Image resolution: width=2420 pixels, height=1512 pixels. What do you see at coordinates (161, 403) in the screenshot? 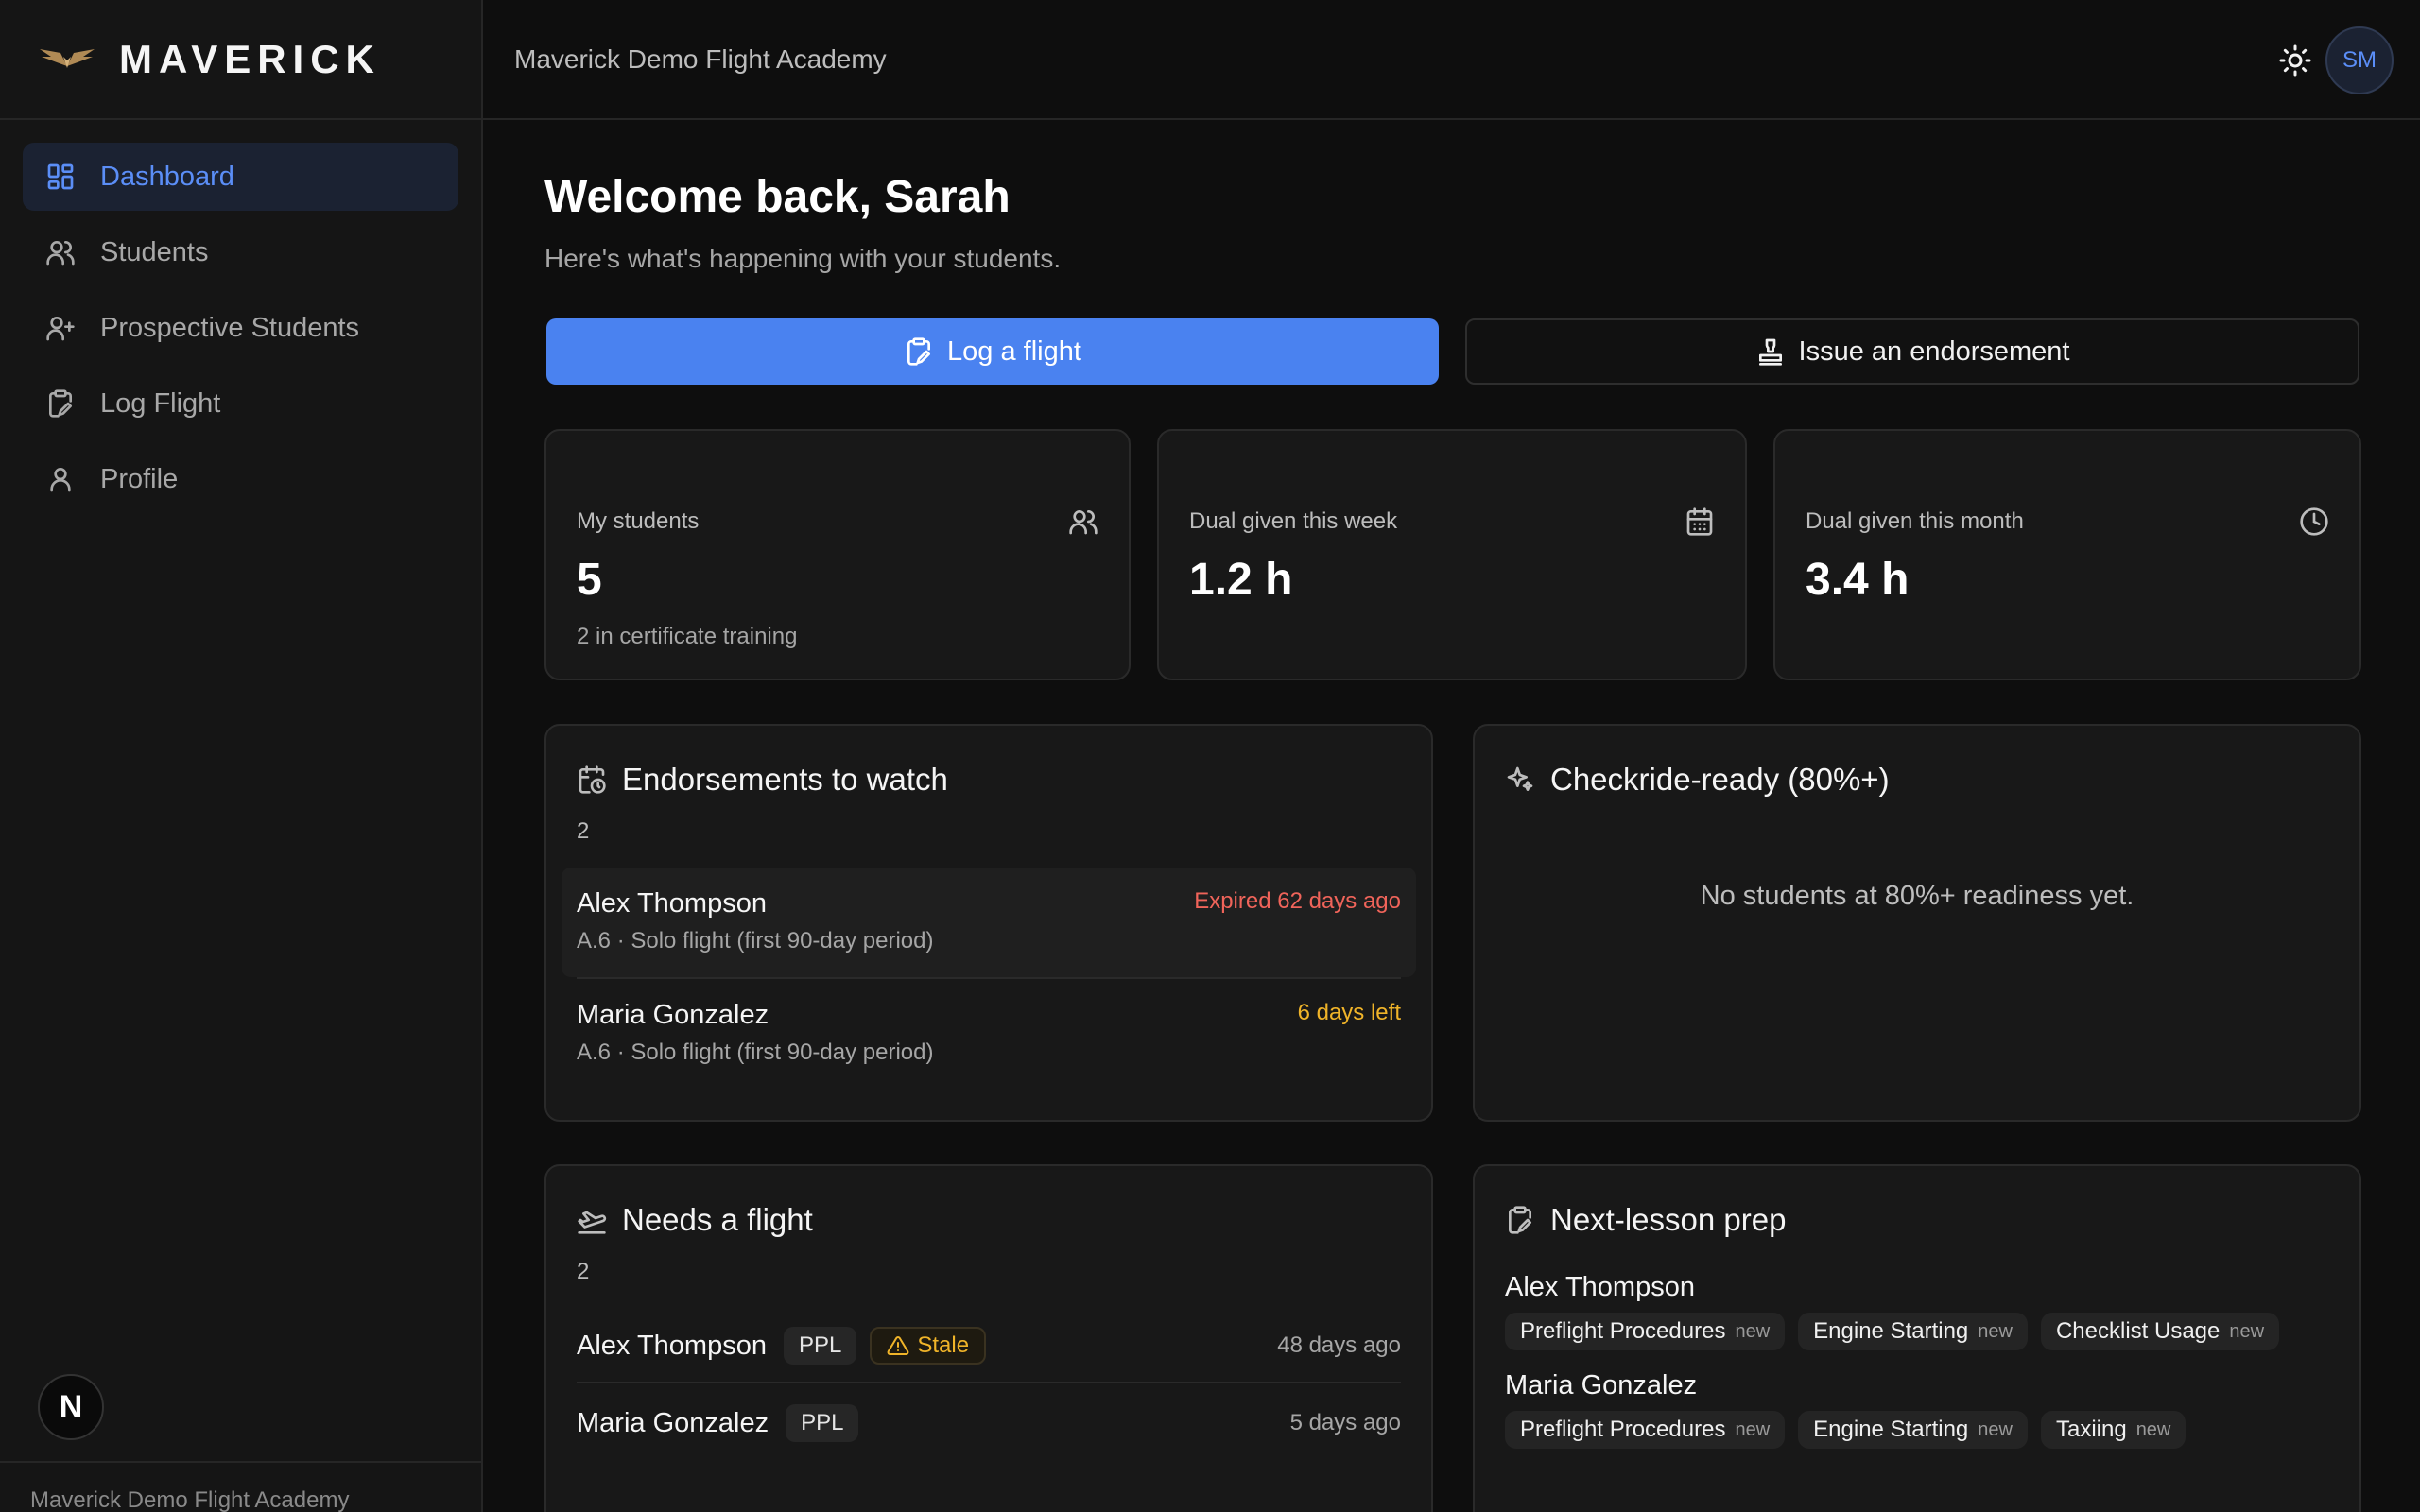
I see `sidebar-item-label: Log Flight` at bounding box center [161, 403].